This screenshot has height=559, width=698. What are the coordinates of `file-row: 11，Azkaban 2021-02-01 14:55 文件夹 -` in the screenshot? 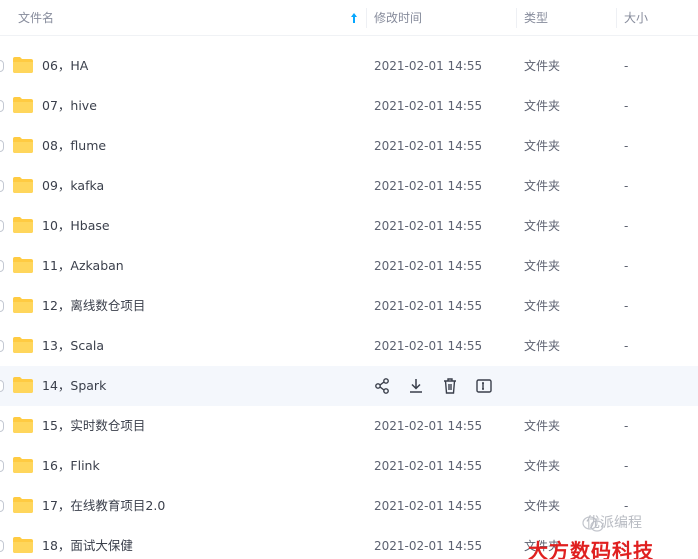 It's located at (349, 266).